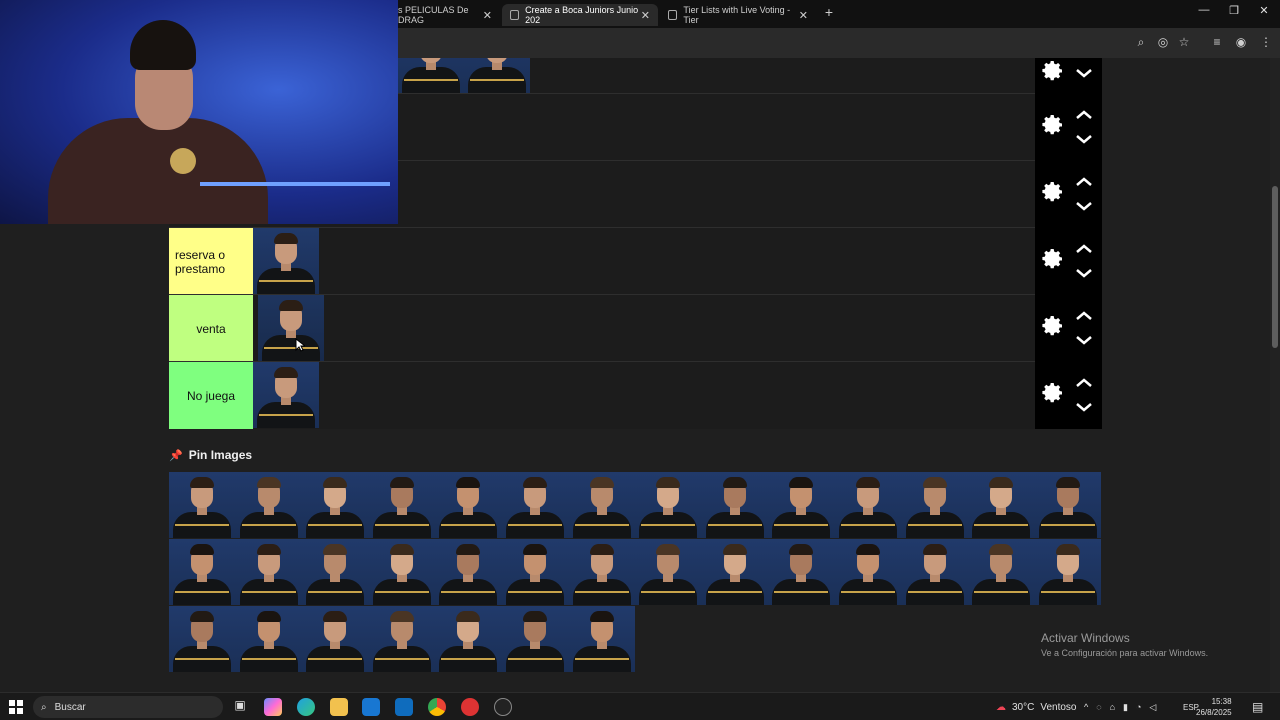 This screenshot has width=1280, height=720. Describe the element at coordinates (602, 395) in the screenshot. I see `tier-row-no-juega: No juega` at that location.